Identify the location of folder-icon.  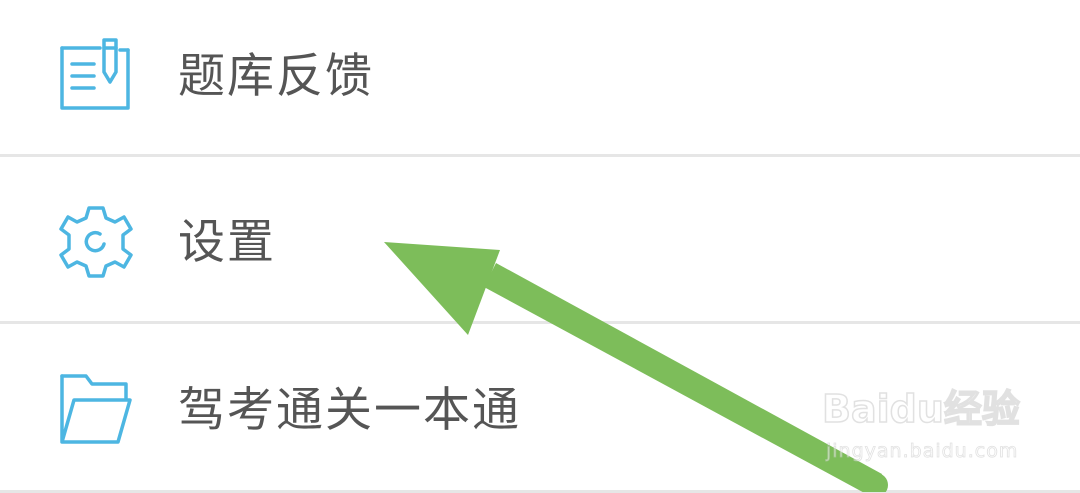
(96, 410).